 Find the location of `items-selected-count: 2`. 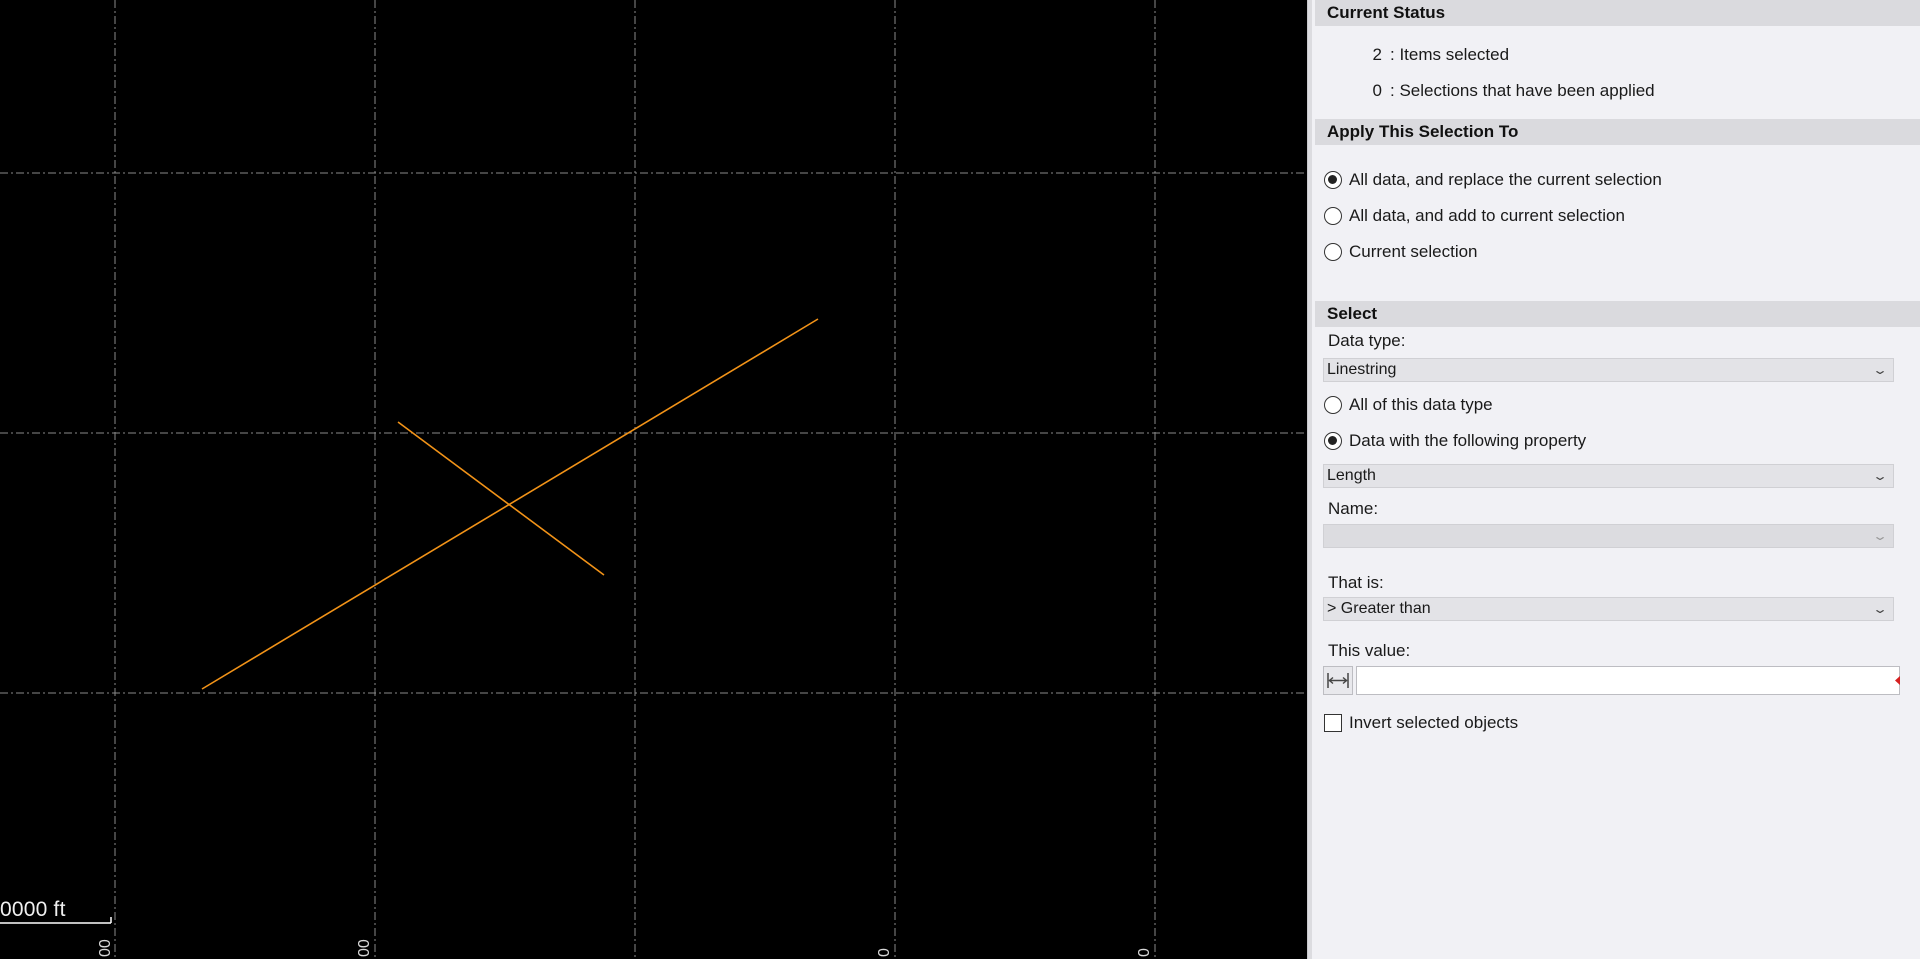

items-selected-count: 2 is located at coordinates (1377, 54).